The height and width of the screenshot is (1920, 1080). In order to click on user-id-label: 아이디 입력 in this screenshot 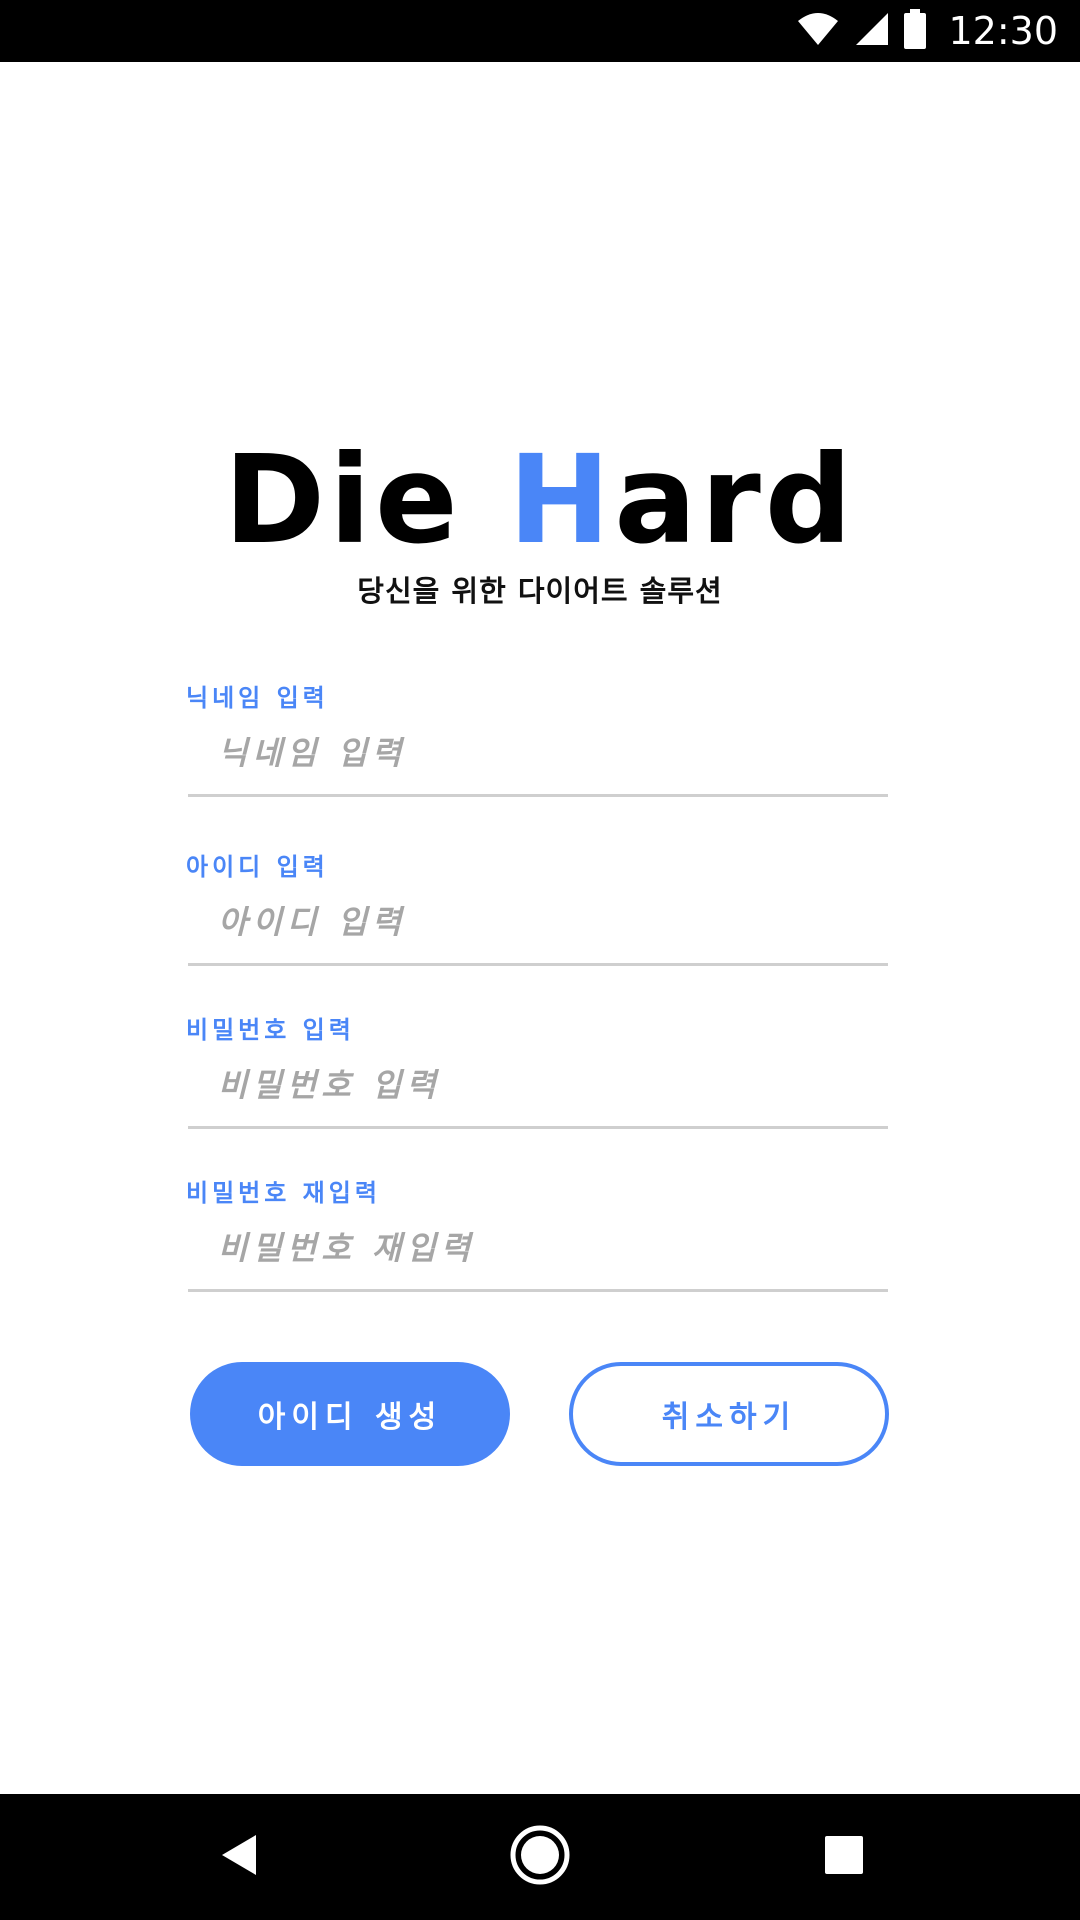, I will do `click(257, 867)`.